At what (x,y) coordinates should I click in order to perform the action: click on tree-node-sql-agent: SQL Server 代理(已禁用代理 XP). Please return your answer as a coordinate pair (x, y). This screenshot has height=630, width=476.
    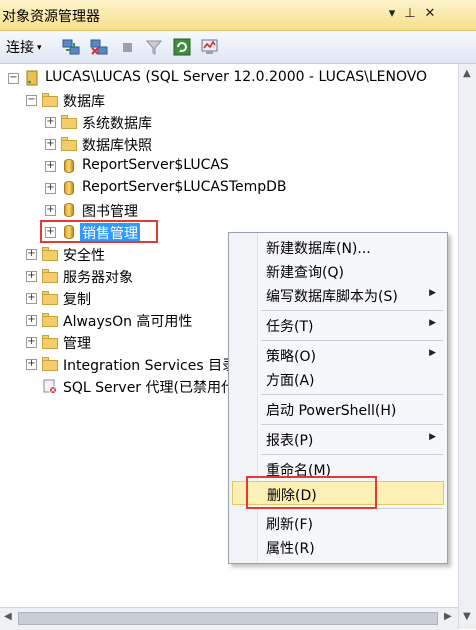
    Looking at the image, I should click on (114, 386).